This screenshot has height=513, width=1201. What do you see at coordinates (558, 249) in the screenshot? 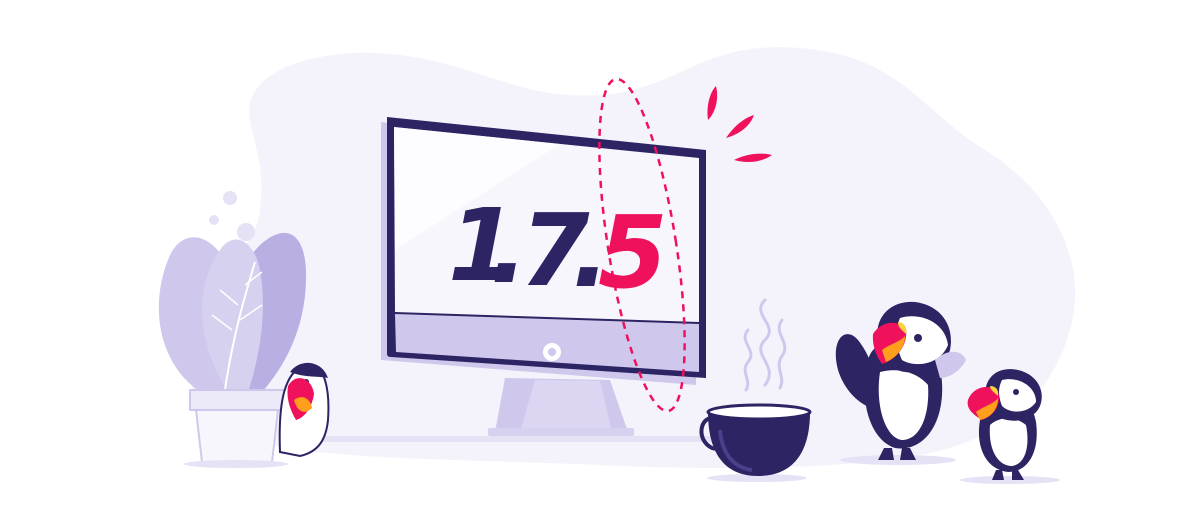
I see `version-number: 1 . 7 . 5` at bounding box center [558, 249].